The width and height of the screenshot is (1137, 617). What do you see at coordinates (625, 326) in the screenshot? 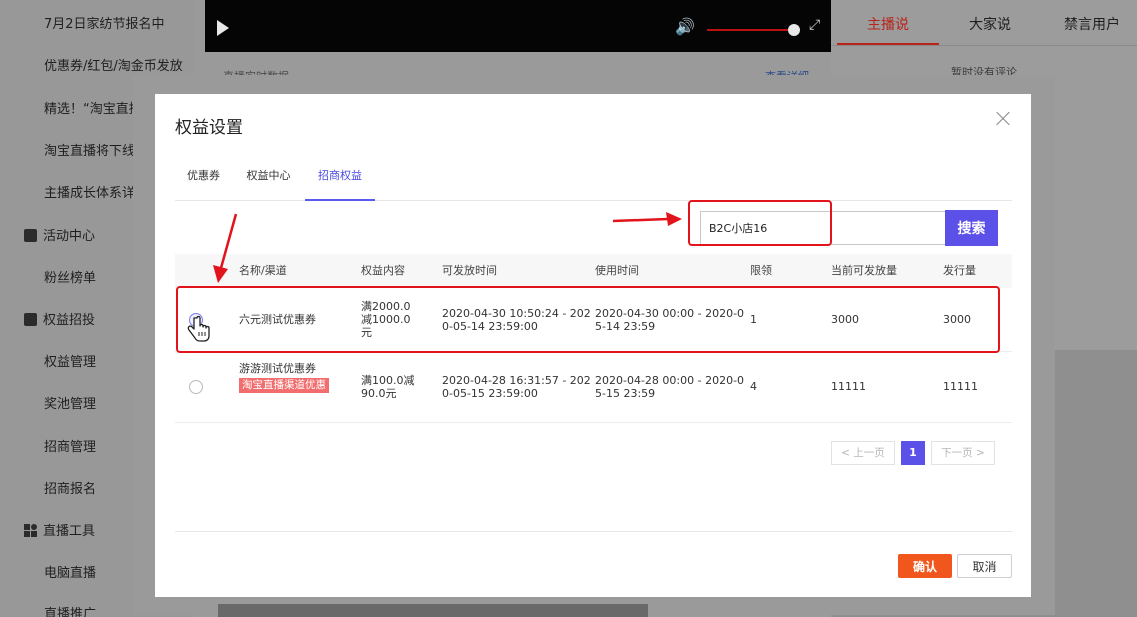
I see `time-line: 5-14 23:59` at bounding box center [625, 326].